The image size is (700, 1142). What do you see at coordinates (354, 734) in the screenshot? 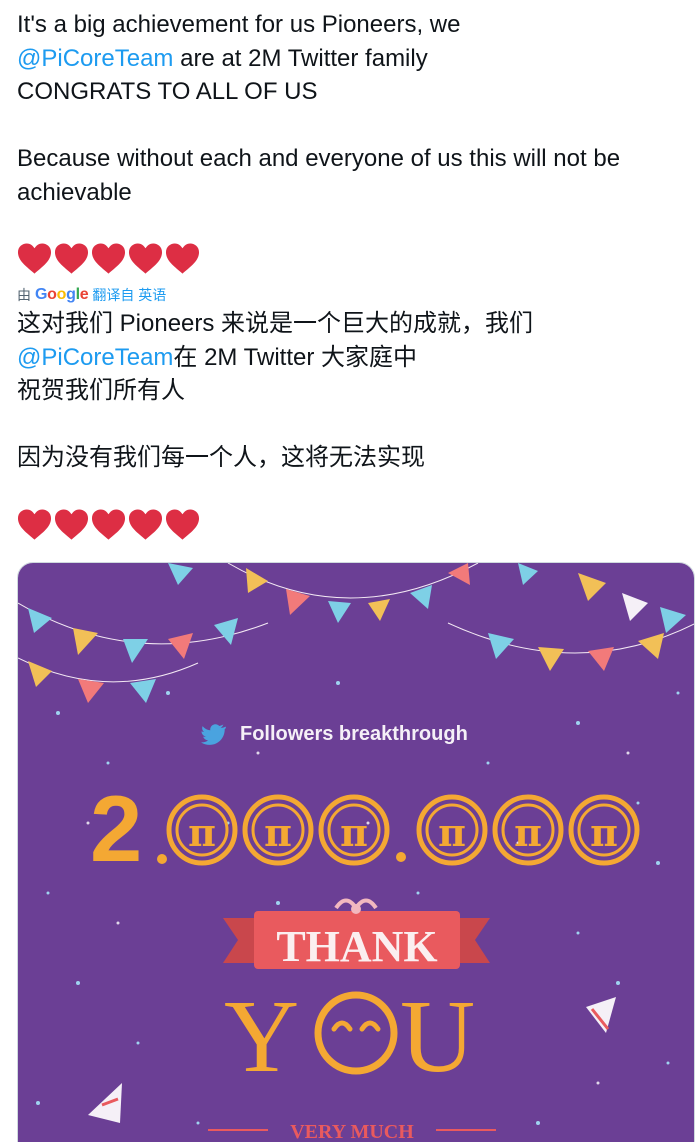
I see `headline-text: Followers breakthrough` at bounding box center [354, 734].